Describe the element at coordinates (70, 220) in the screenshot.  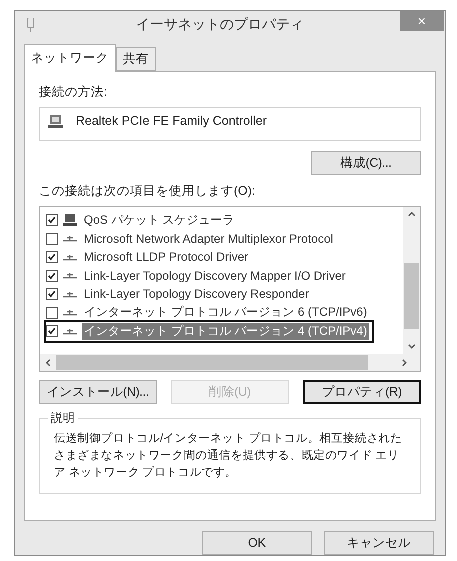
I see `computer-icon` at that location.